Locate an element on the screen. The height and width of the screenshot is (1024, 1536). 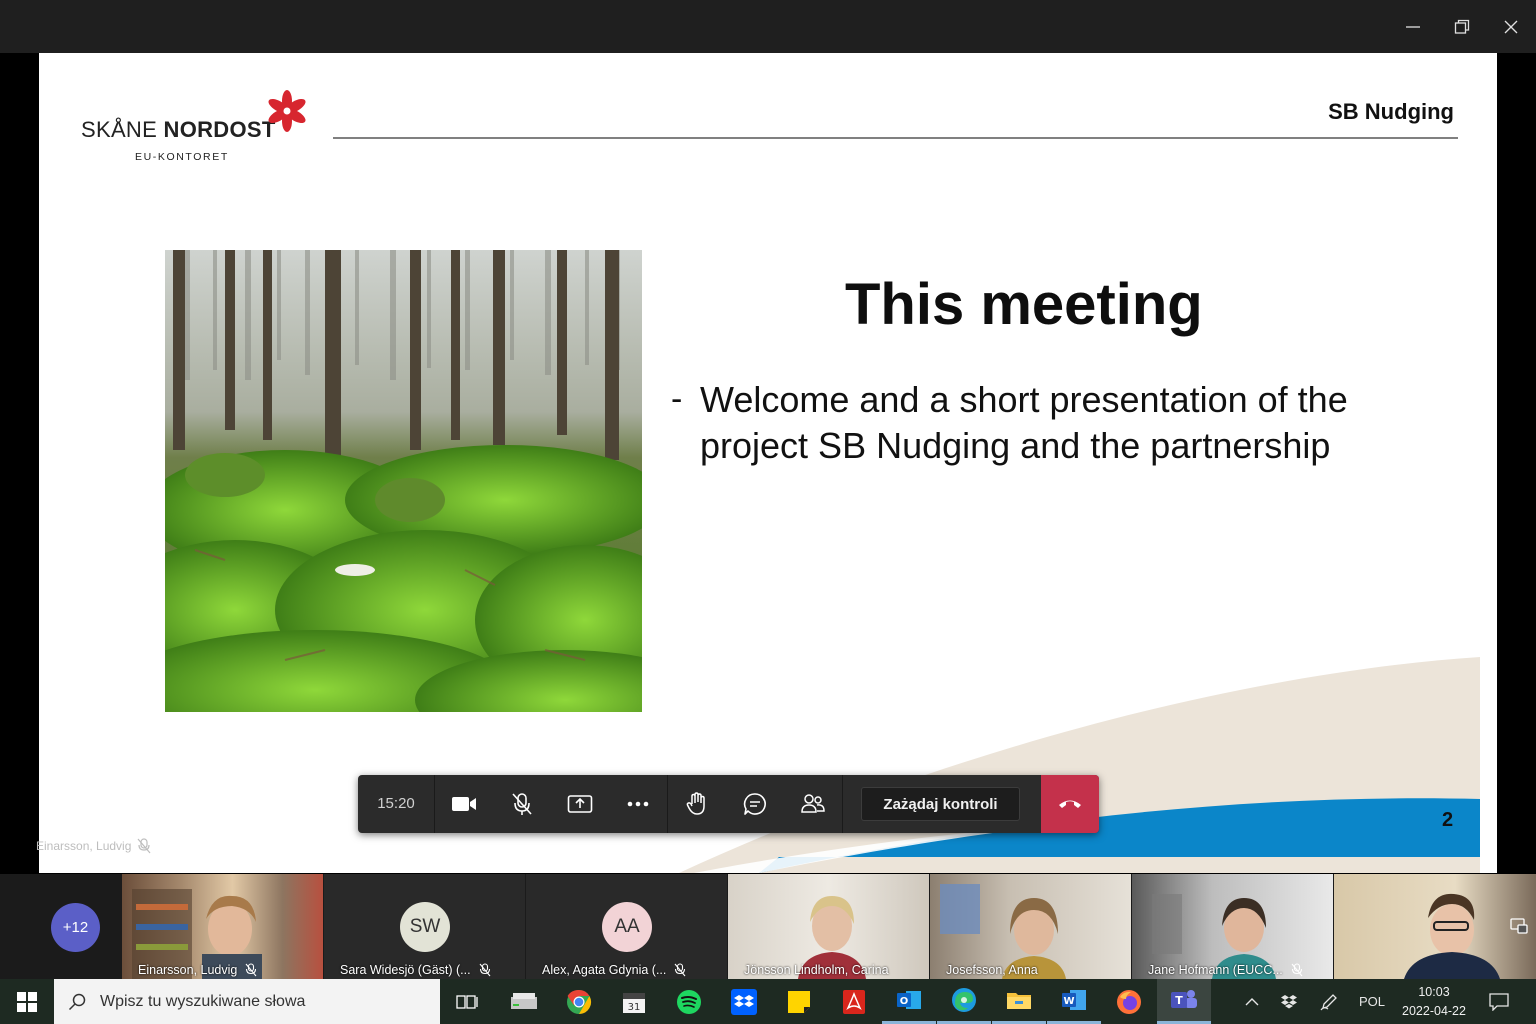
pen-icon is located at coordinates (1328, 1001).